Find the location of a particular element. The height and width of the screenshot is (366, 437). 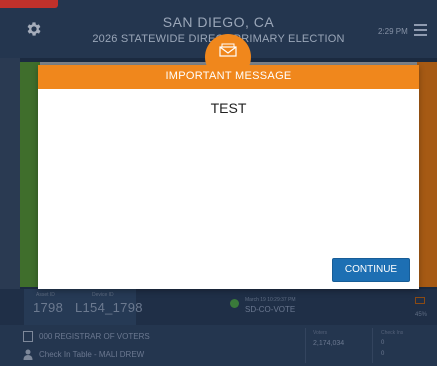

status-bar-green is located at coordinates (30, 174).